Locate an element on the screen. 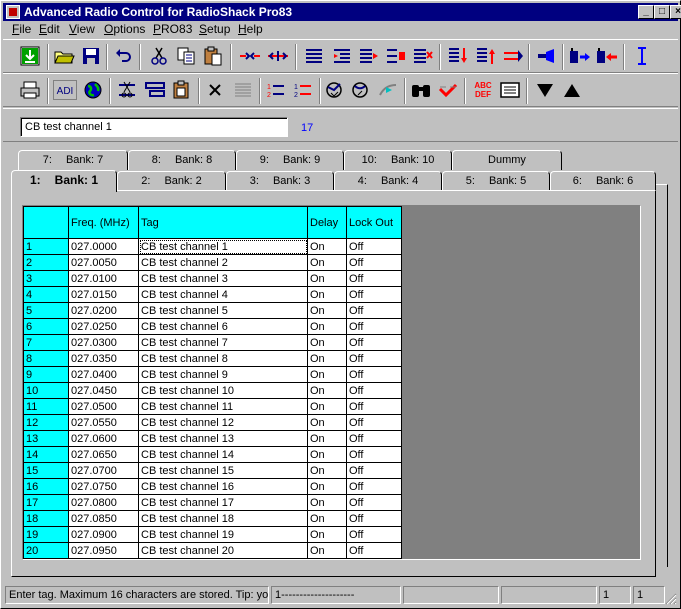 This screenshot has width=681, height=609. grid-cell-index: 11 is located at coordinates (46, 406).